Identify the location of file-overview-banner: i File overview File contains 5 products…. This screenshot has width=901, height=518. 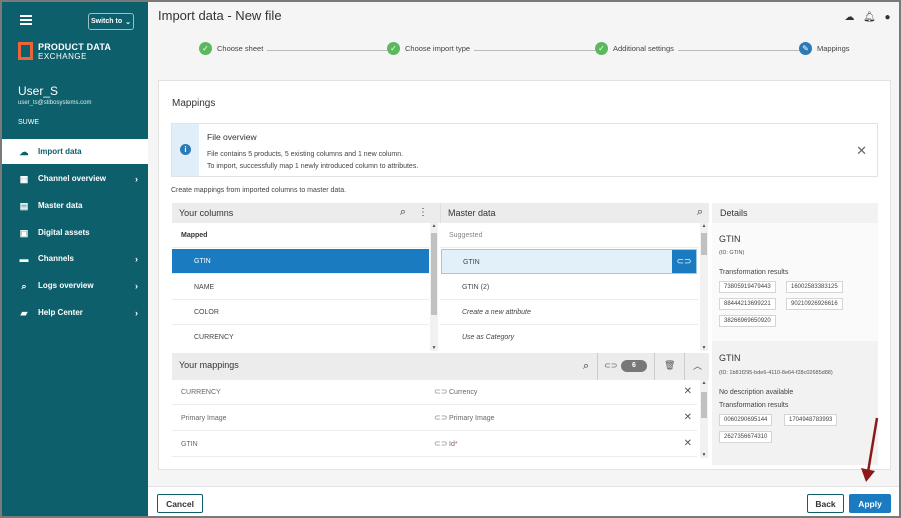
(524, 150).